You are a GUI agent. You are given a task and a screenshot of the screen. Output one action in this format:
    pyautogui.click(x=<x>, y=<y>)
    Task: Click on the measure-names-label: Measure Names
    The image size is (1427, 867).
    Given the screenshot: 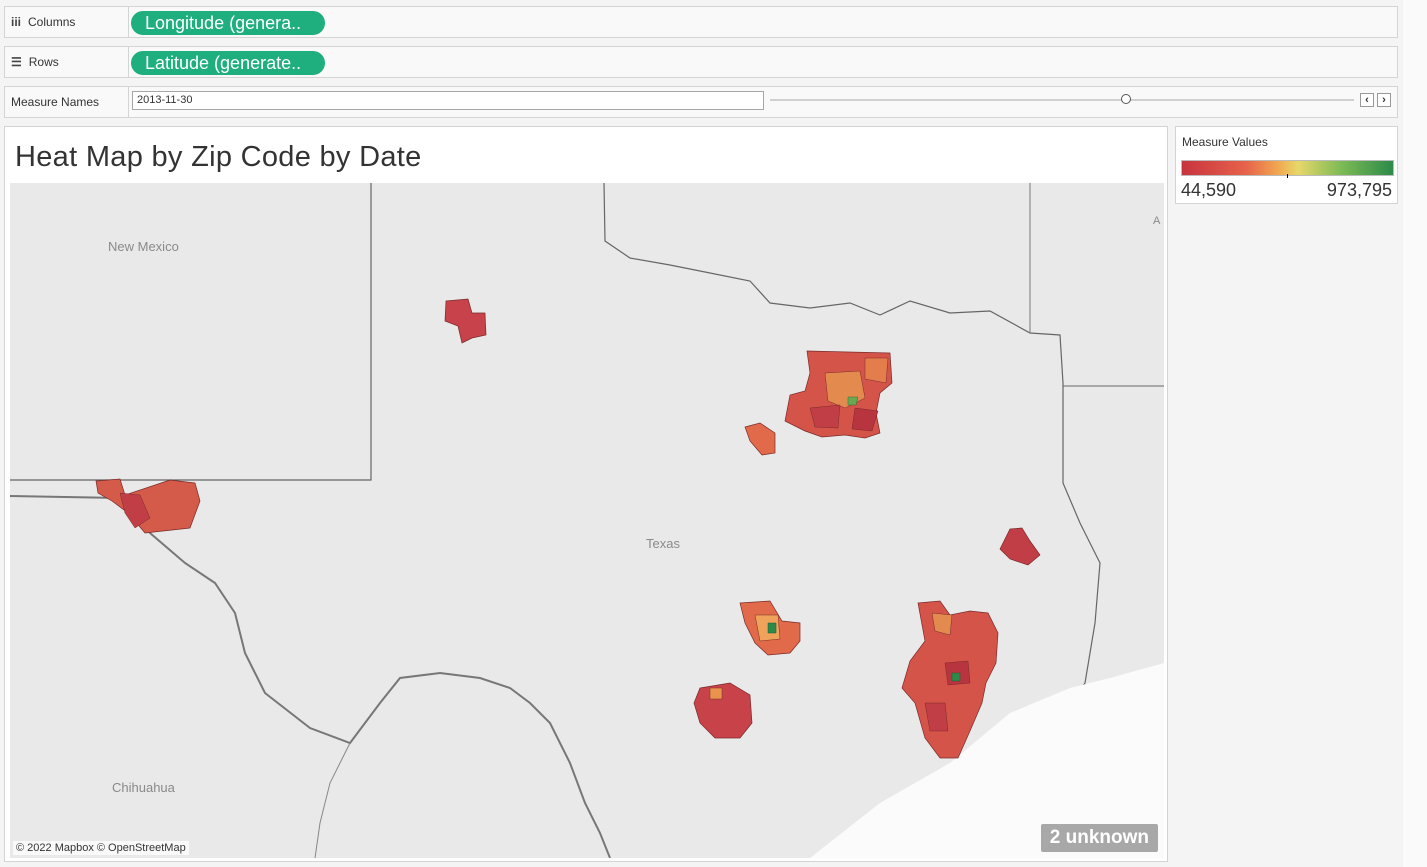 What is the action you would take?
    pyautogui.click(x=67, y=102)
    